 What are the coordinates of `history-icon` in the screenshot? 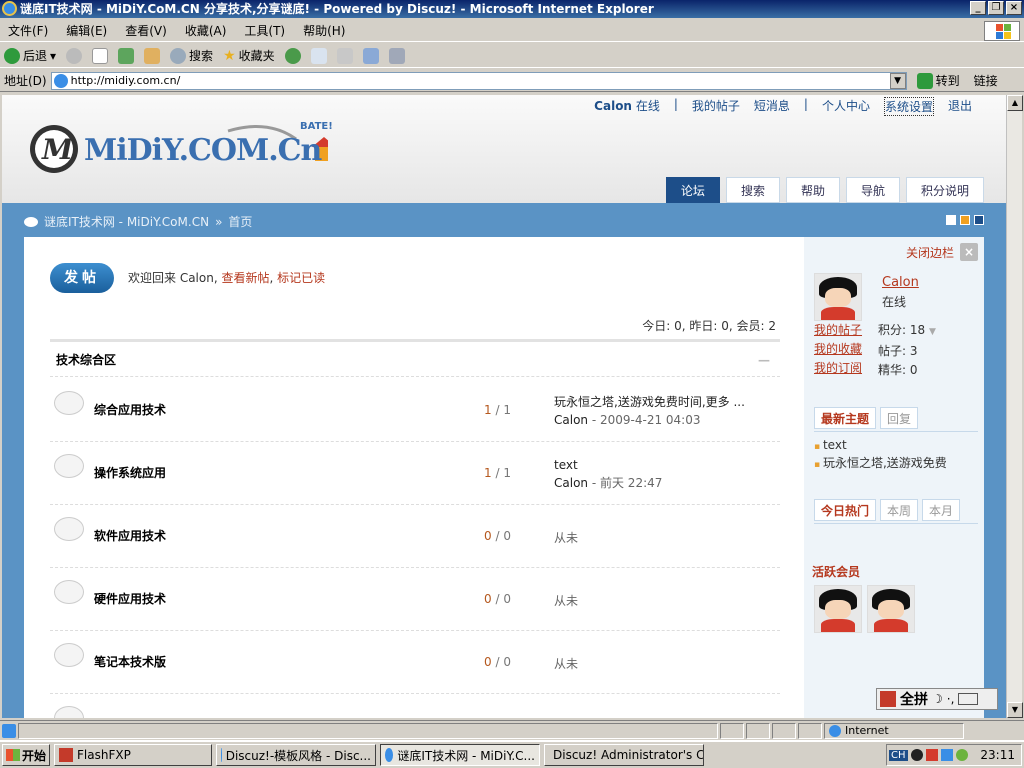 It's located at (292, 55).